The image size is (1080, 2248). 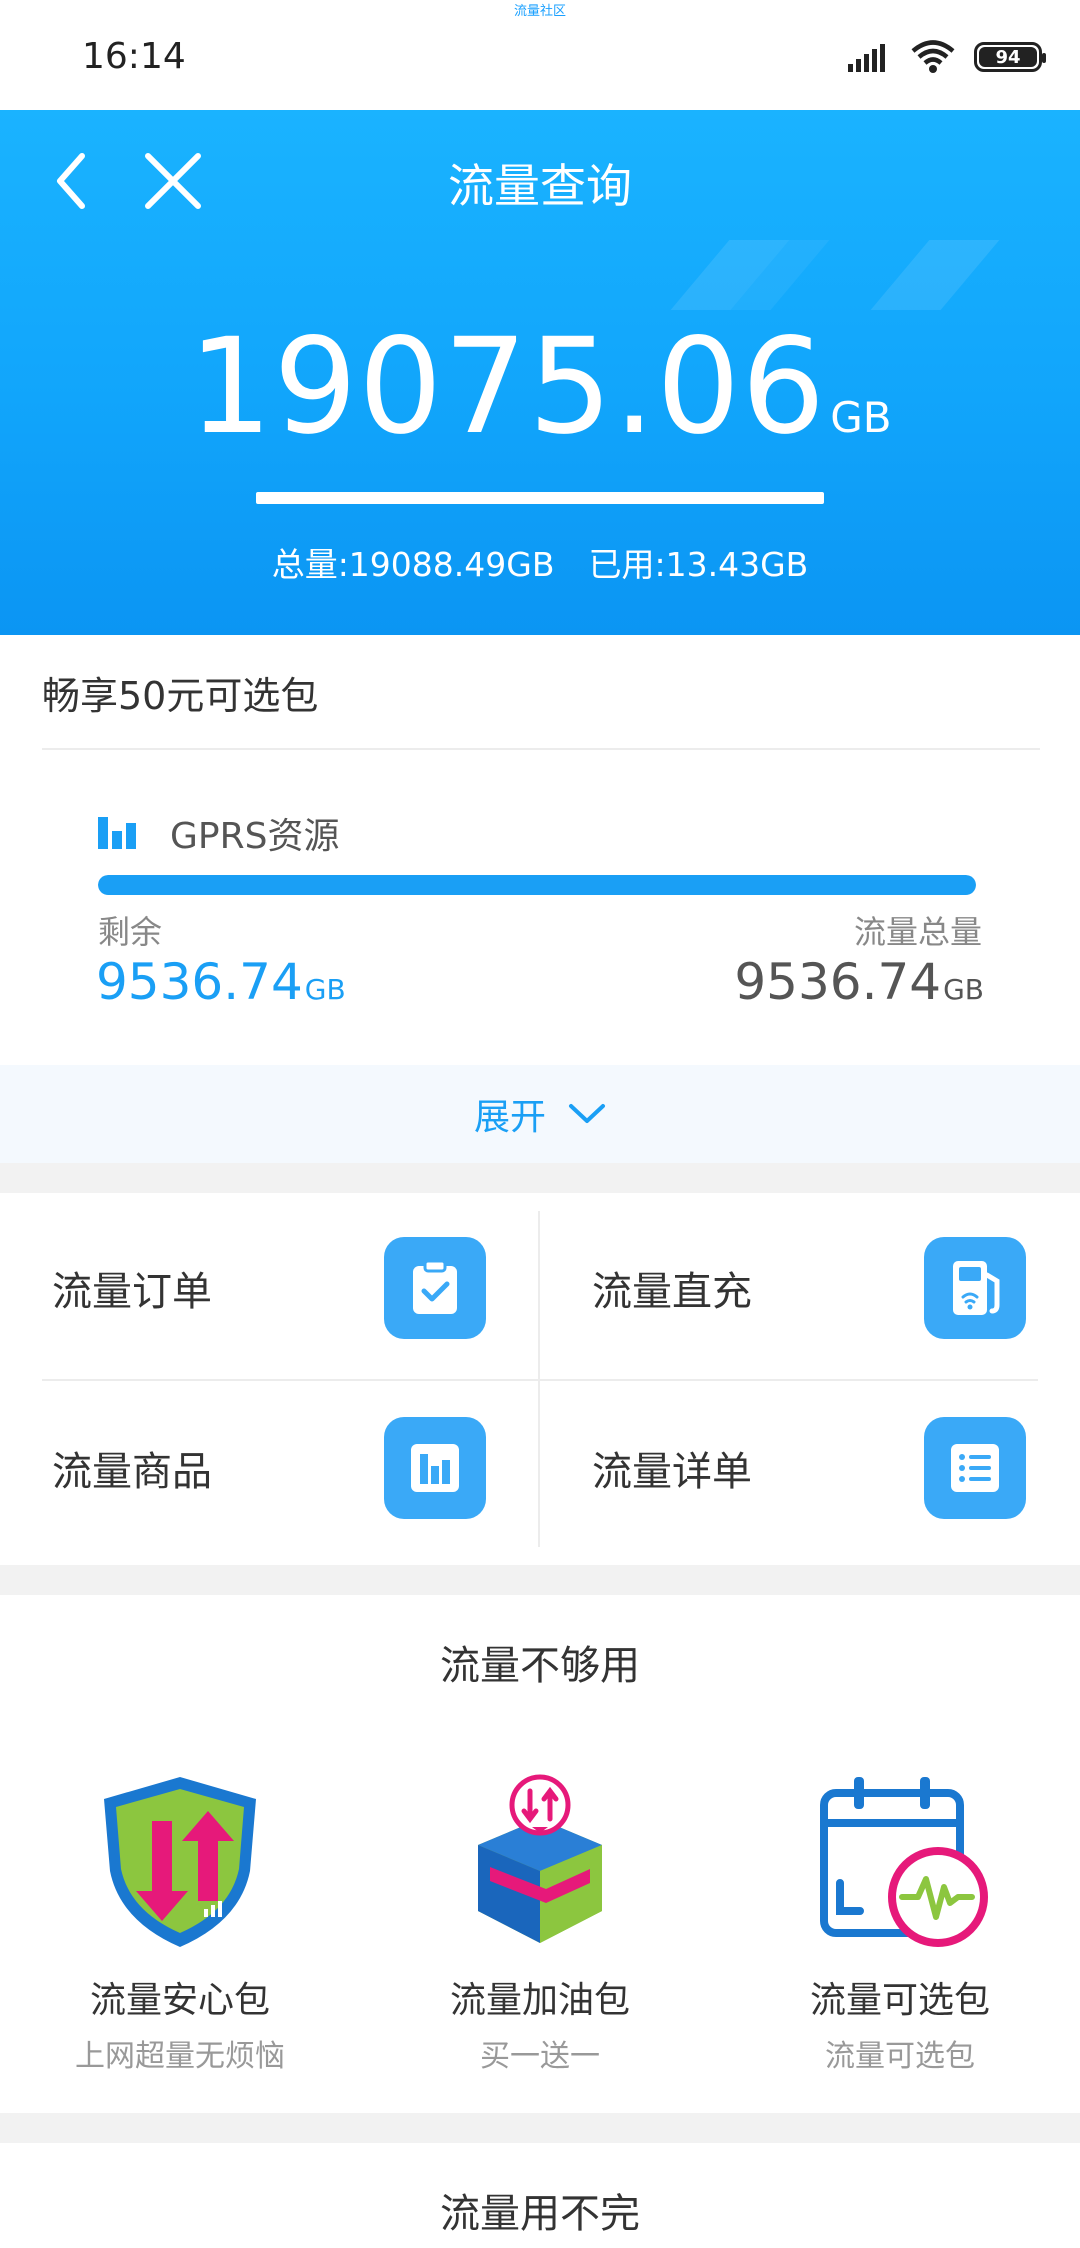 I want to click on total-label: 流量总量, so click(x=917, y=932).